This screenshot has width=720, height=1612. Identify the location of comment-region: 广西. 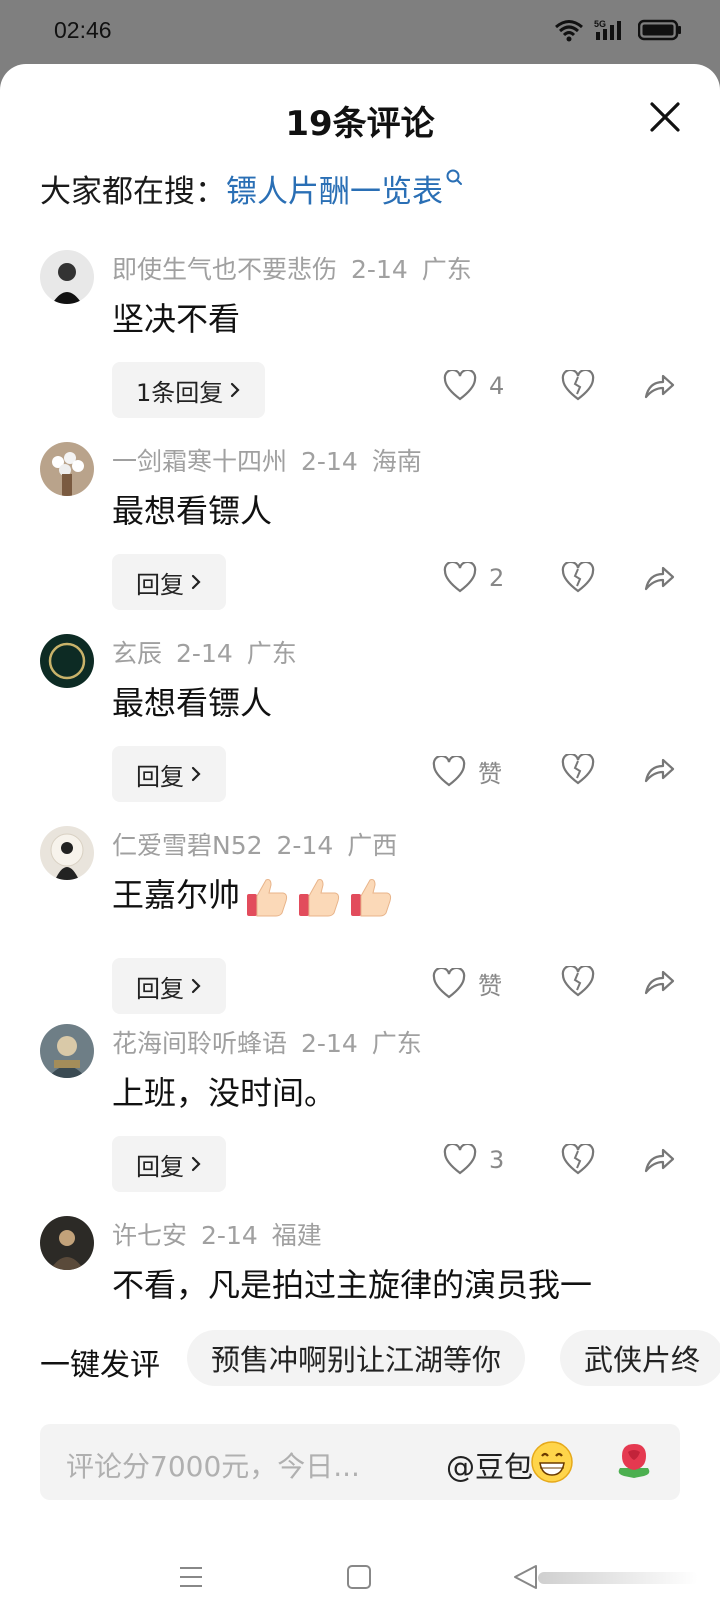
(372, 845).